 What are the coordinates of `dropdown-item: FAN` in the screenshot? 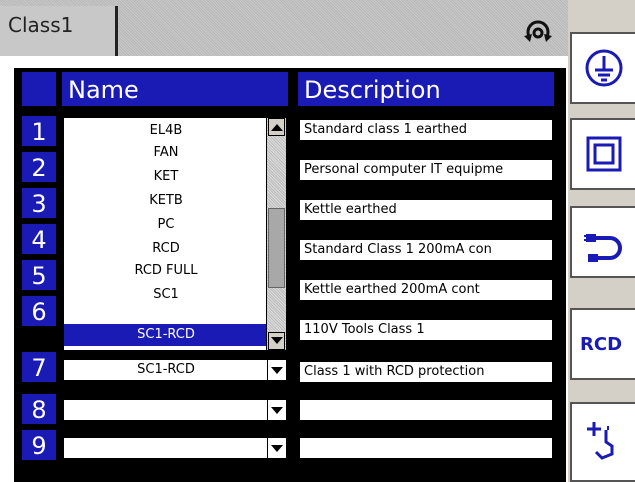 It's located at (166, 153).